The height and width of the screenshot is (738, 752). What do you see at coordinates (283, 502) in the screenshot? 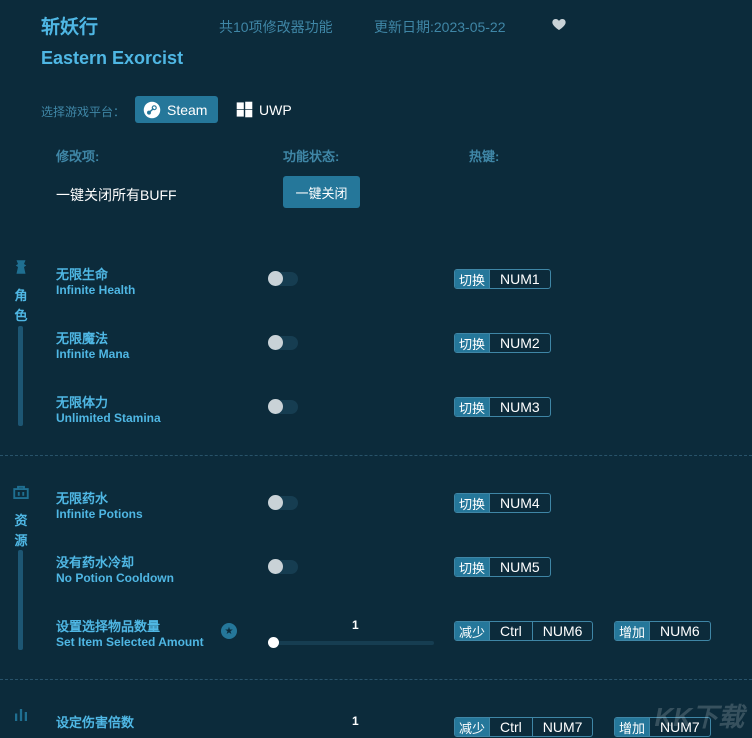
I see `infinite-potions-toggle` at bounding box center [283, 502].